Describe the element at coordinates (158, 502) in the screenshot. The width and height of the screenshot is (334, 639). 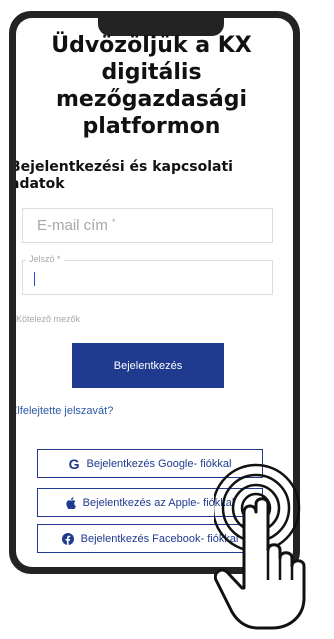
I see `apple-login-label: Bejelentkezés az Apple- fiókkal` at that location.